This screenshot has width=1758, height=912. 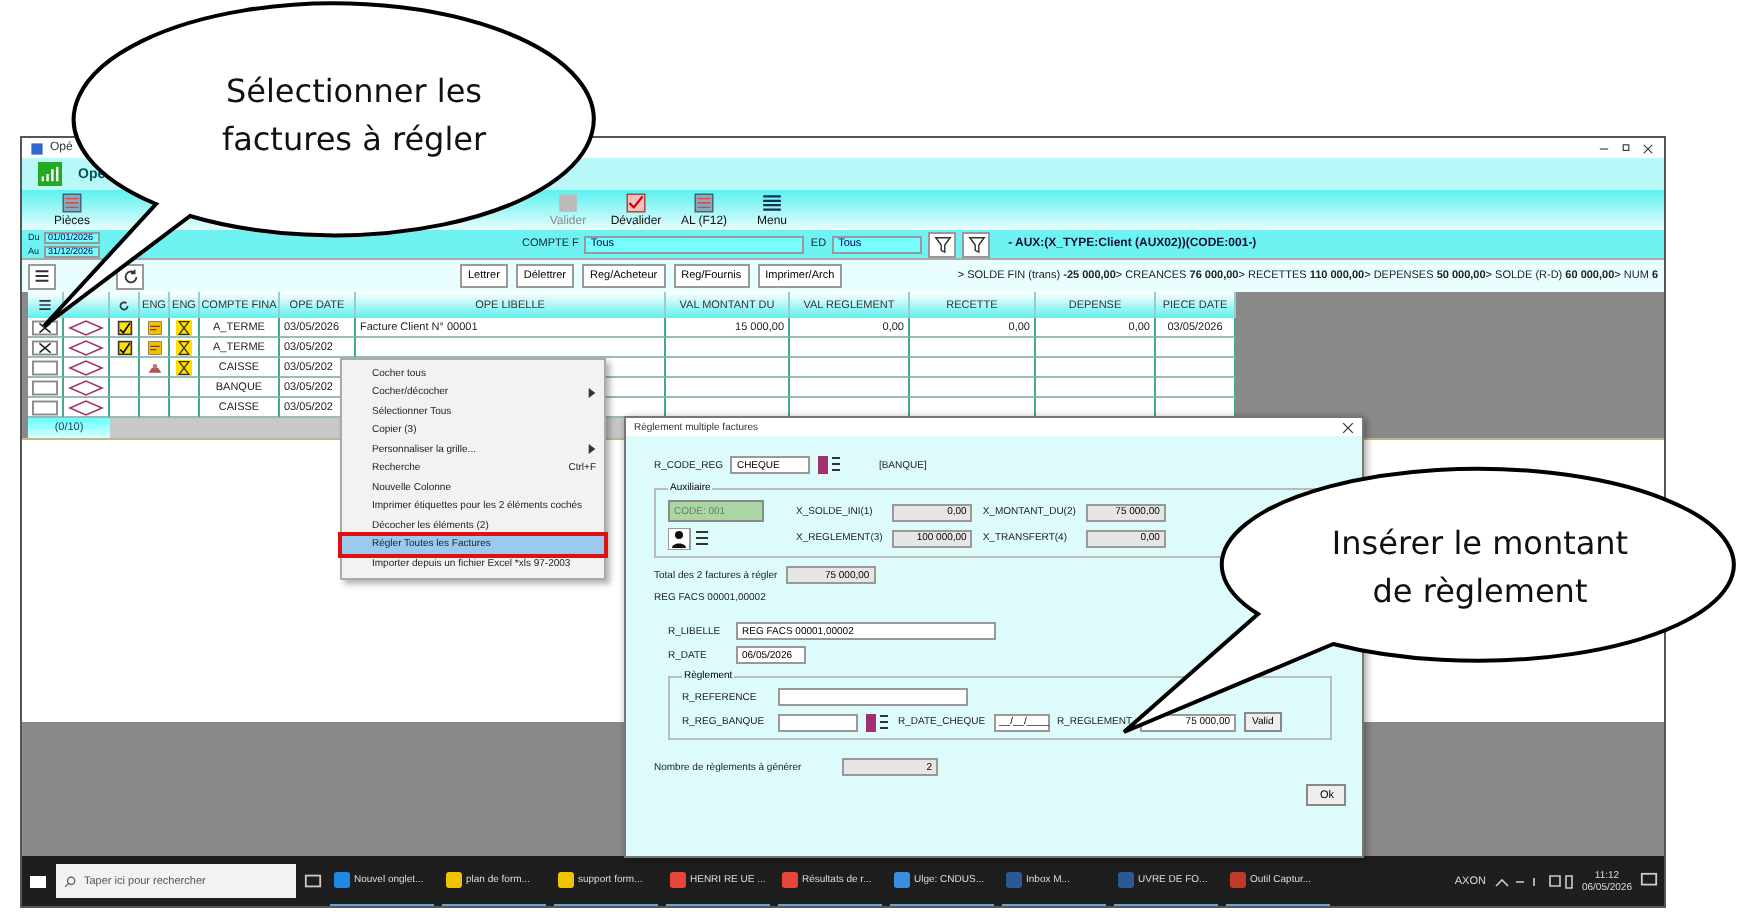 What do you see at coordinates (1533, 881) in the screenshot?
I see `tray-icons` at bounding box center [1533, 881].